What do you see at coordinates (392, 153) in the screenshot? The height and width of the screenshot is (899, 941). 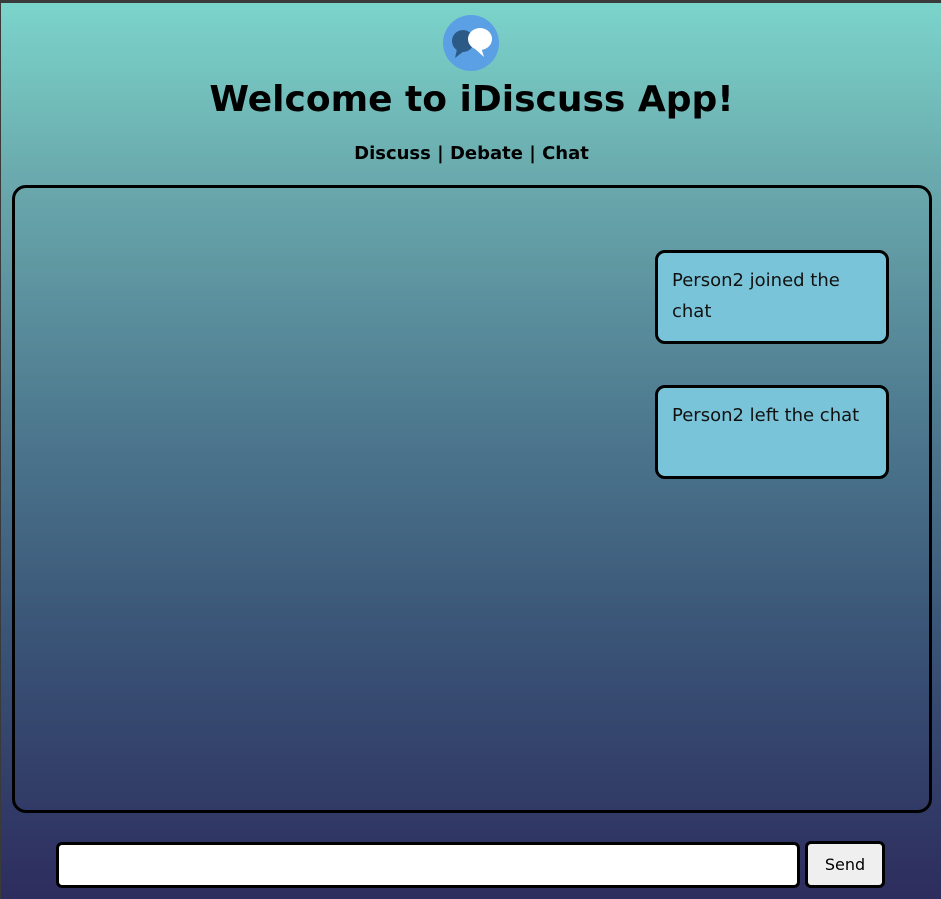 I see `nav-link-discuss: Discuss` at bounding box center [392, 153].